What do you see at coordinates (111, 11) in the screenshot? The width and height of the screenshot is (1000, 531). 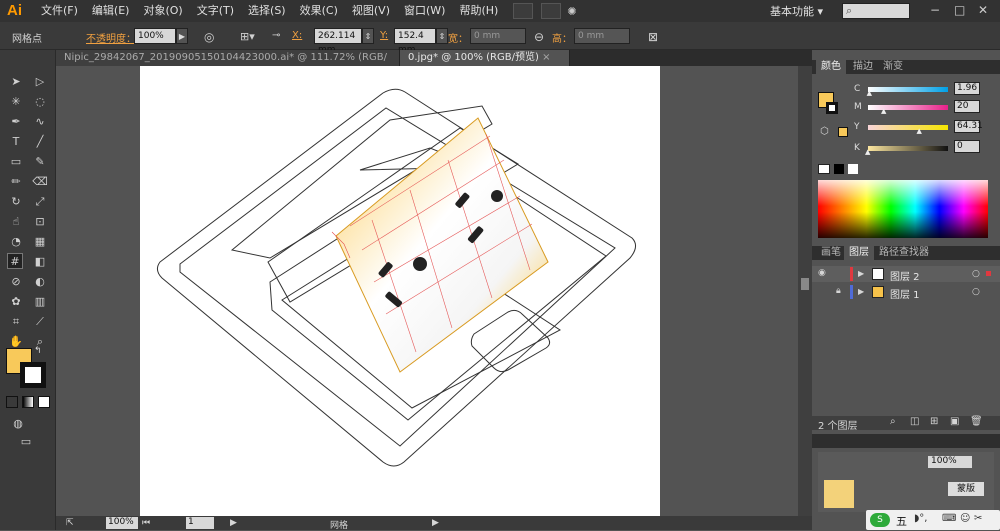 I see `menu-edit: 编辑(E)` at bounding box center [111, 11].